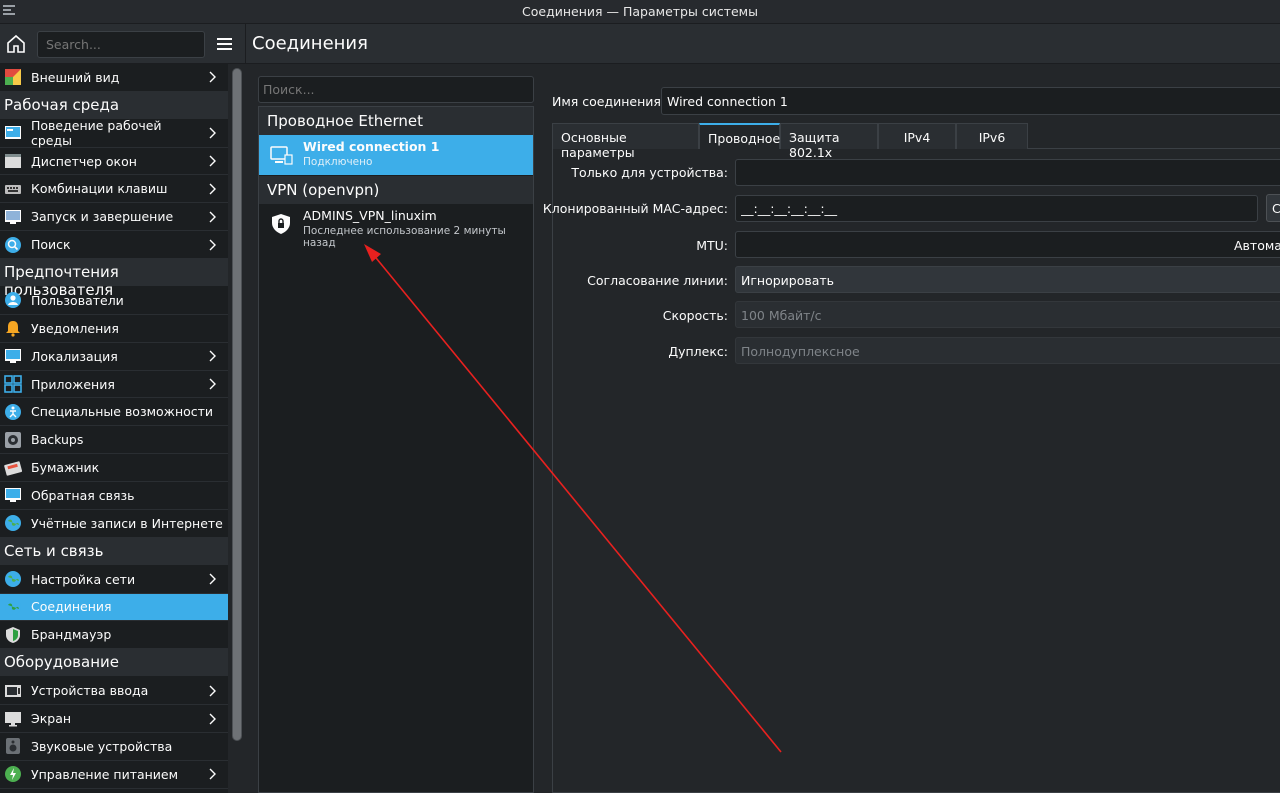 The height and width of the screenshot is (793, 1280). I want to click on mac-label: Клонированный MAC-адрес:, so click(635, 208).